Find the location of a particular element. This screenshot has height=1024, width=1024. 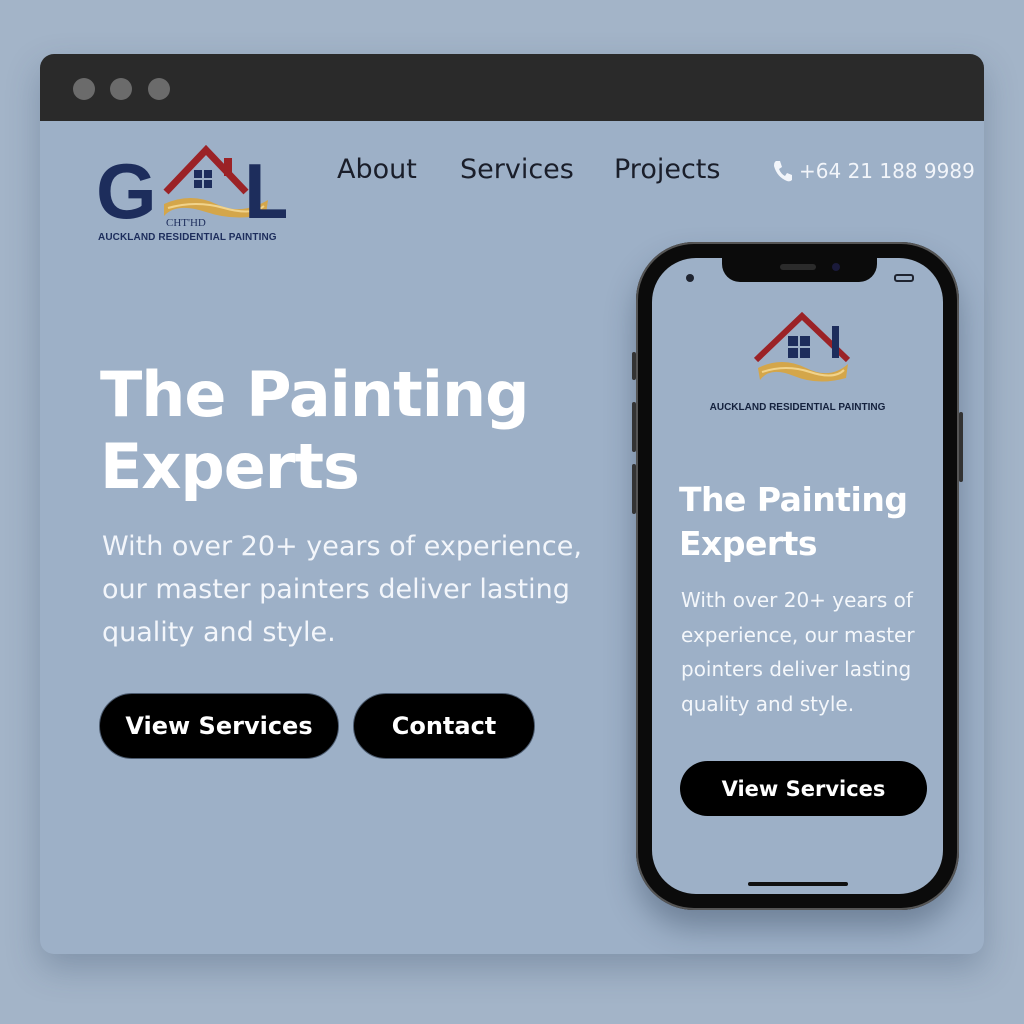

mobile-title-line2: Experts is located at coordinates (748, 543).